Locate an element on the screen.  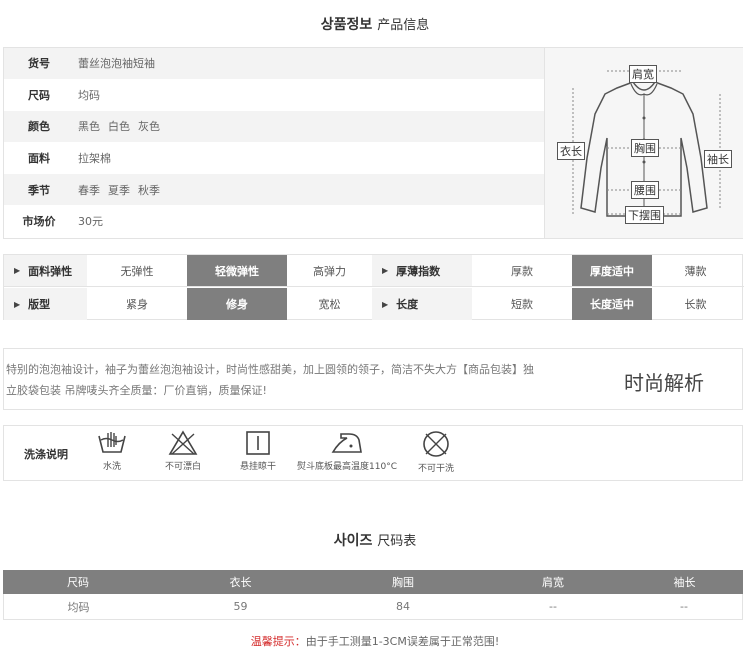
size-column-header: 衣长 is located at coordinates (240, 582).